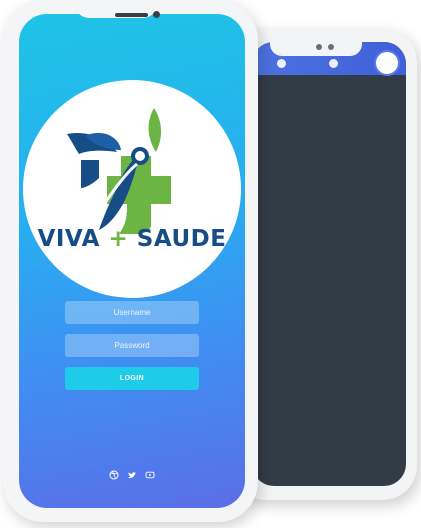 Image resolution: width=421 pixels, height=528 pixels. I want to click on brand-plus-text: +, so click(118, 239).